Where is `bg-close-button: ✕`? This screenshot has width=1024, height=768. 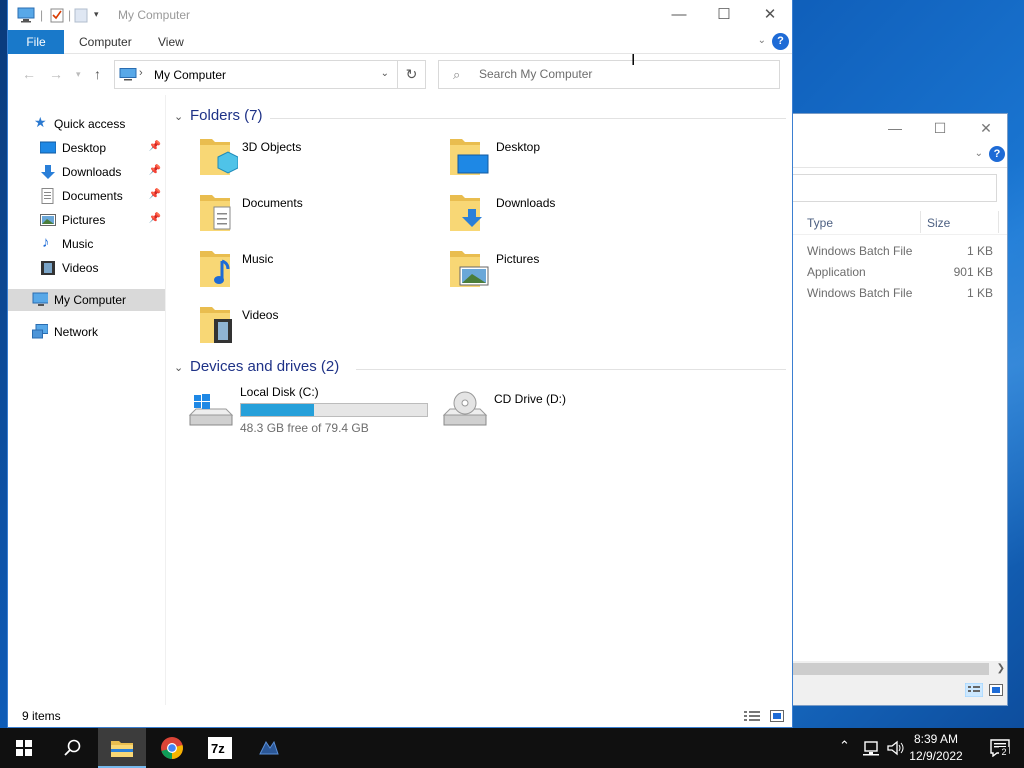 bg-close-button: ✕ is located at coordinates (986, 128).